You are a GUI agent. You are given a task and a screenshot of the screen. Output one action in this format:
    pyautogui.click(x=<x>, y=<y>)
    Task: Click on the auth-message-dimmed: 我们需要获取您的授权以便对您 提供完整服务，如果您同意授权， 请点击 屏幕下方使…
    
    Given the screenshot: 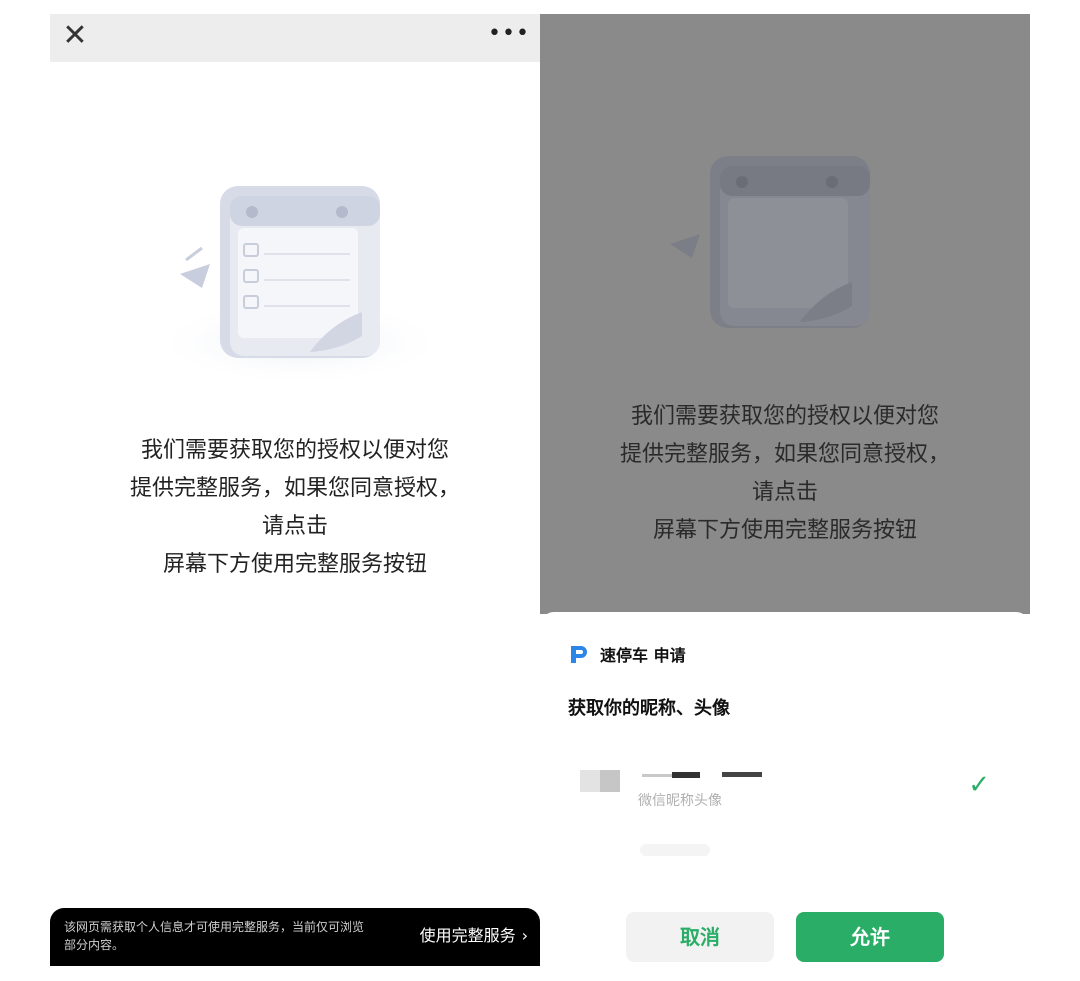 What is the action you would take?
    pyautogui.click(x=785, y=474)
    